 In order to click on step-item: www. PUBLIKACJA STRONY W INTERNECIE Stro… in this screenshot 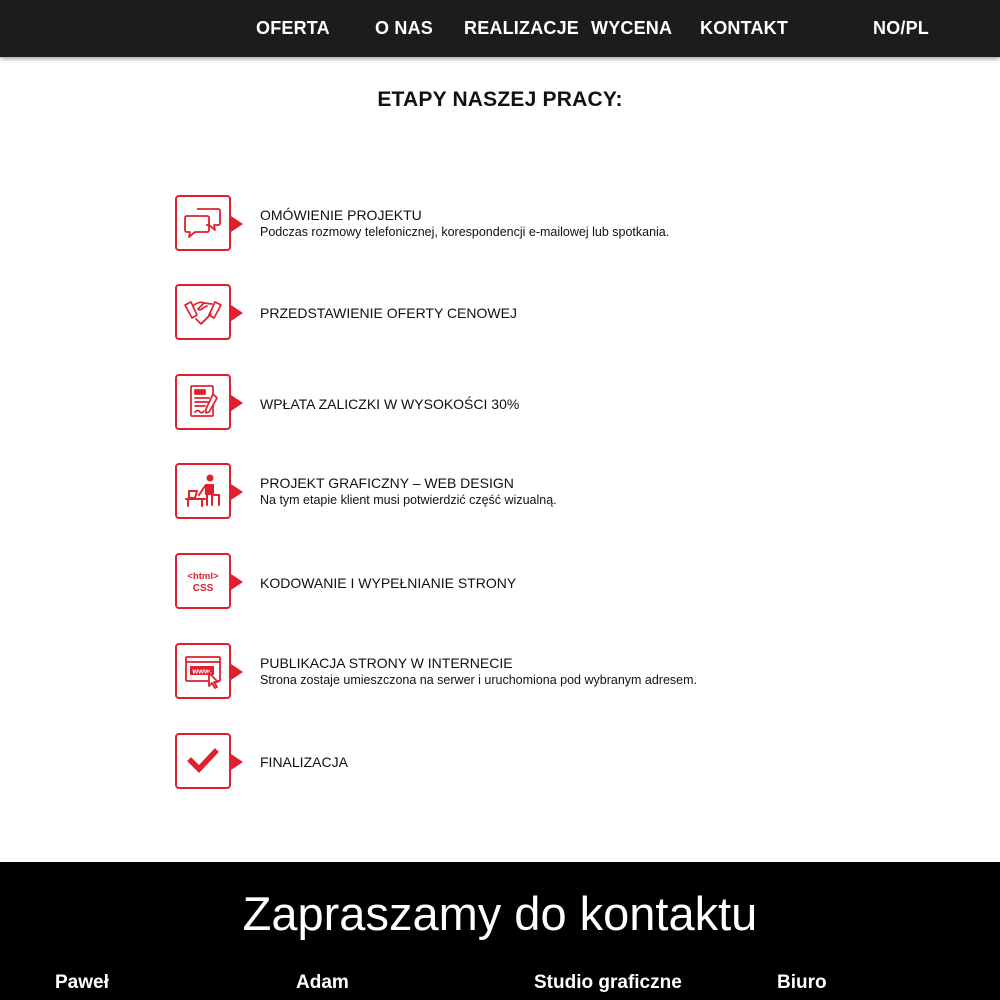, I will do `click(475, 672)`.